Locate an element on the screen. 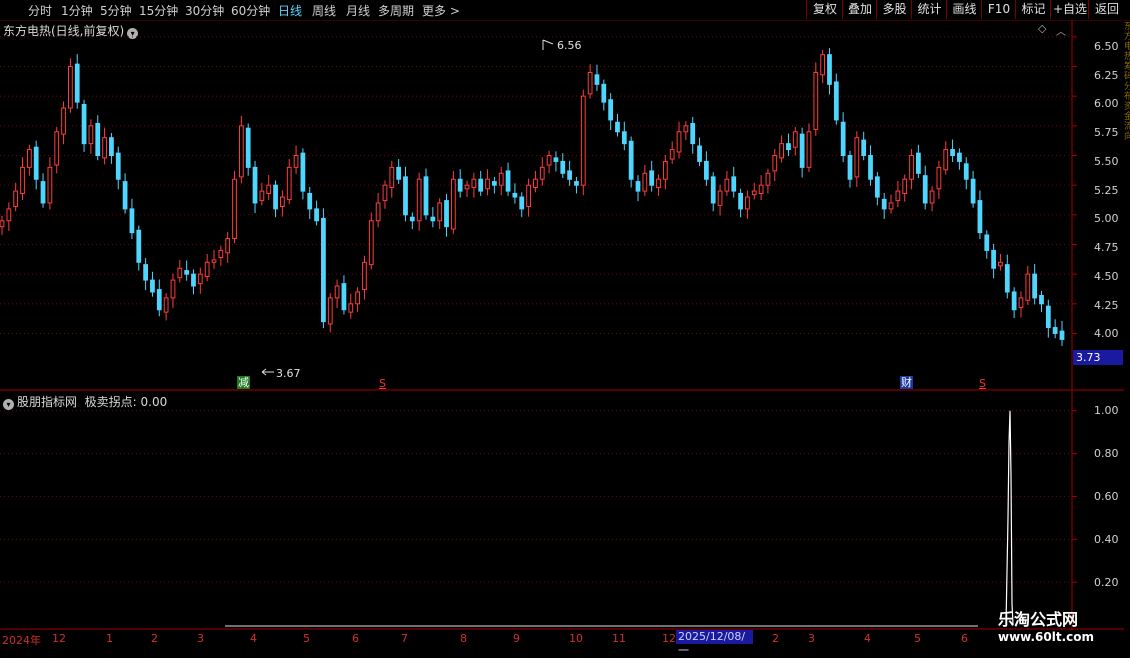 This screenshot has width=1130, height=658. signal-reduce-badge: 减 is located at coordinates (243, 382).